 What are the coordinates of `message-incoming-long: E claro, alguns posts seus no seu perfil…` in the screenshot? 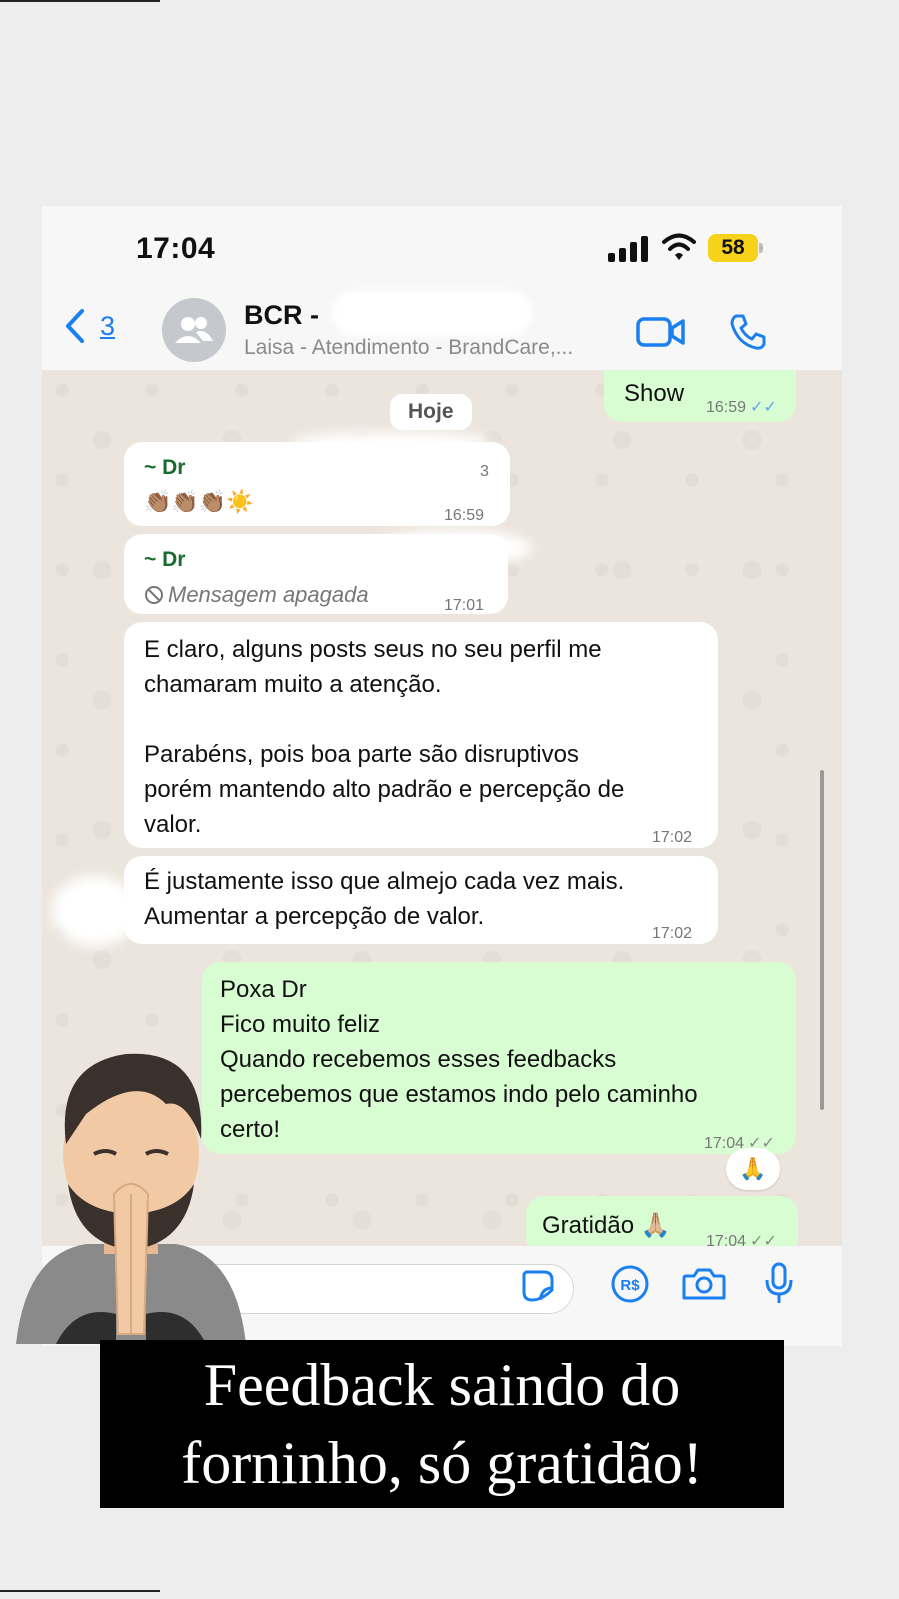 It's located at (421, 735).